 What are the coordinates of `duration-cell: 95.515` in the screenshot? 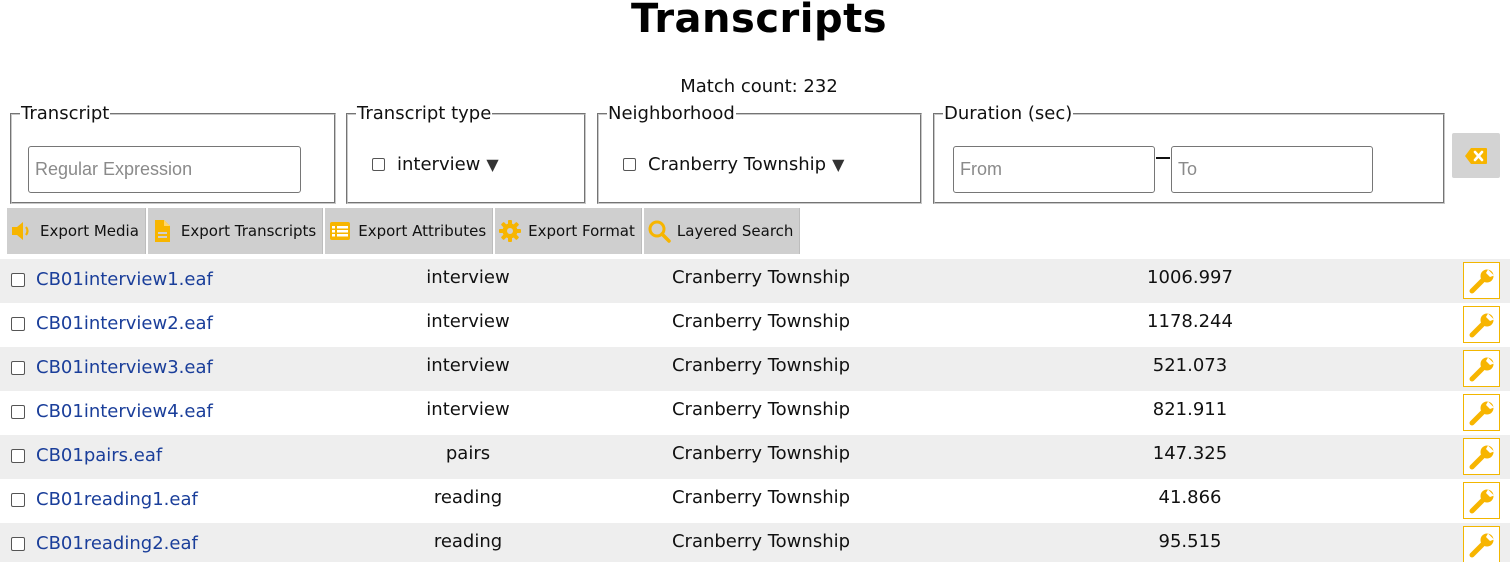 It's located at (1190, 541).